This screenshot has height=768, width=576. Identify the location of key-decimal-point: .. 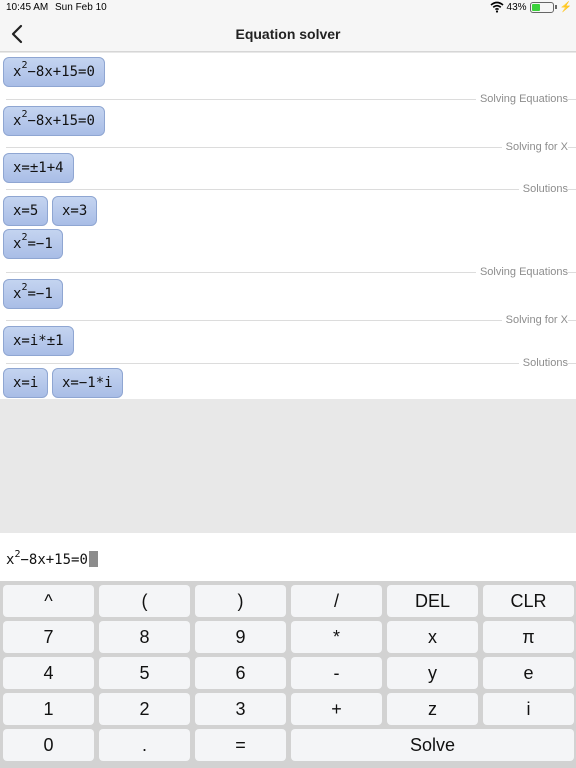
(144, 745).